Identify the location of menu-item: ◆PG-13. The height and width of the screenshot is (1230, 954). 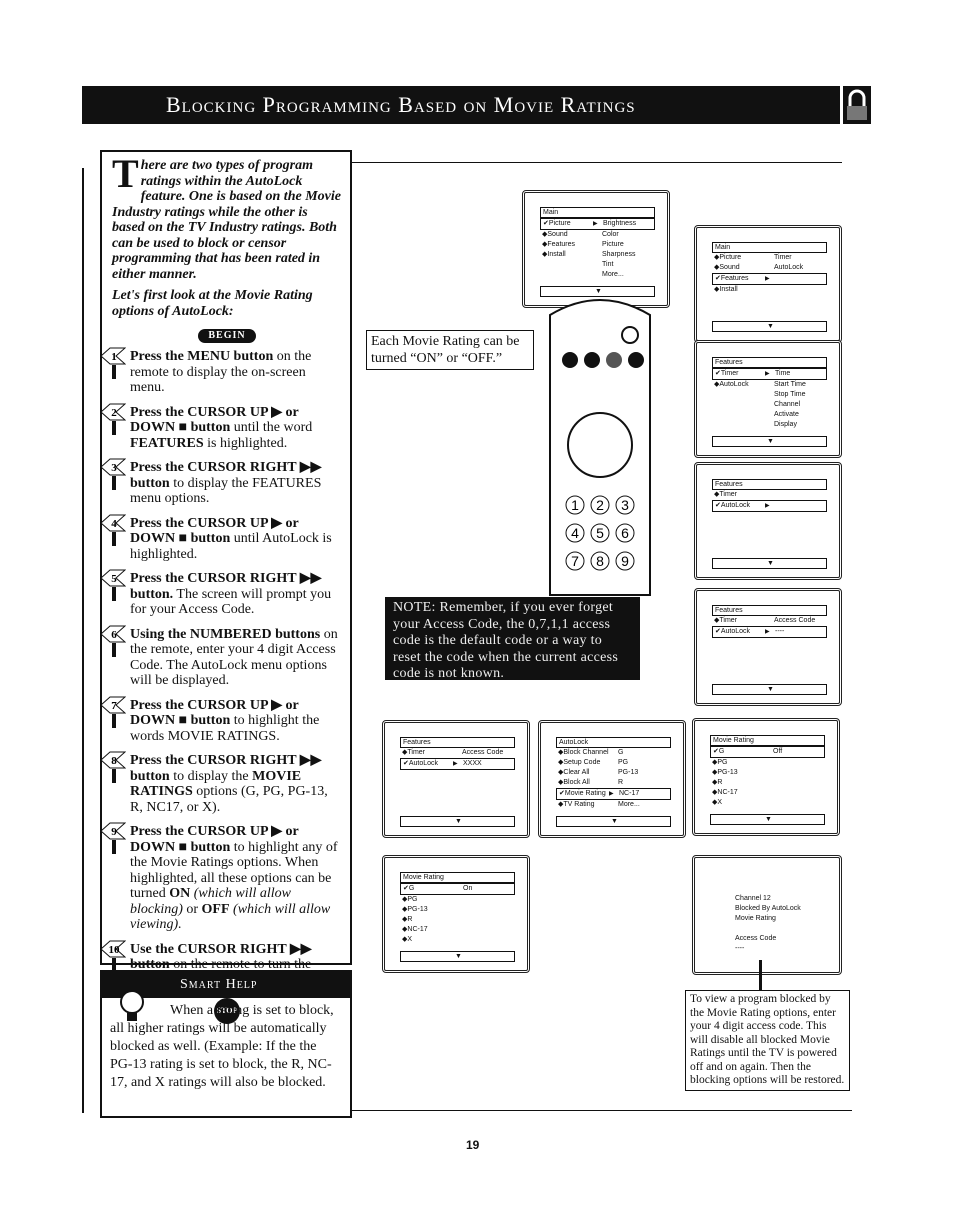
(767, 773).